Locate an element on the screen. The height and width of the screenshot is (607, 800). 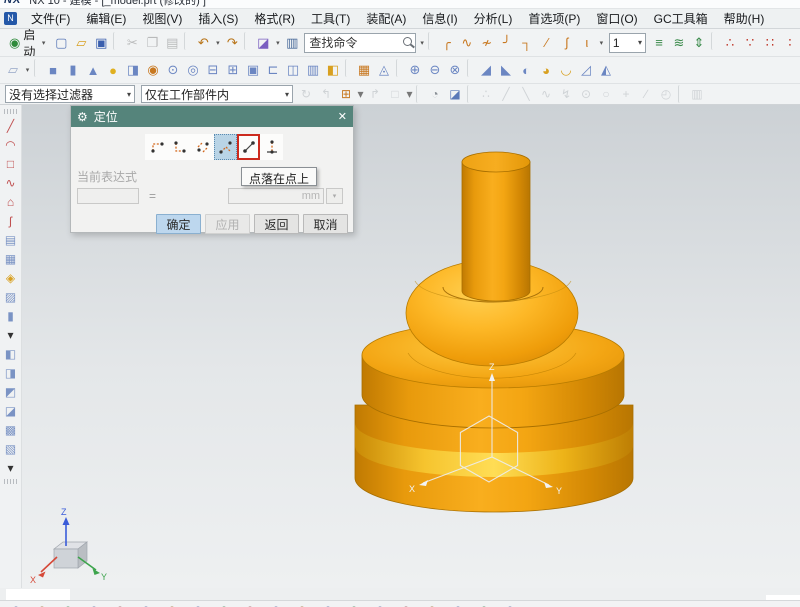
undo-dropdown: ▾ is located at coordinates (217, 43).